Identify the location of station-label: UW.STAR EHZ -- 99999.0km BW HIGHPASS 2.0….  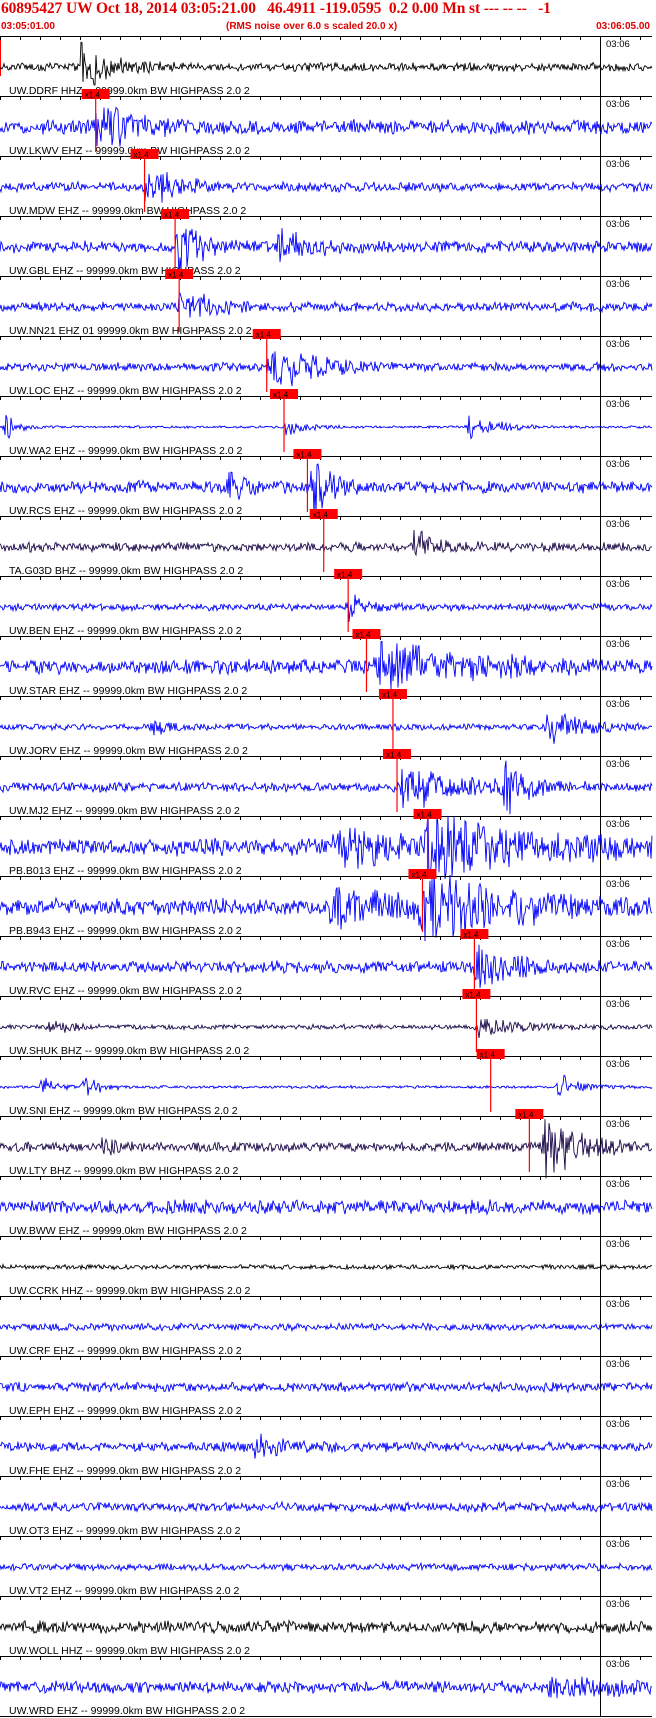
(128, 691).